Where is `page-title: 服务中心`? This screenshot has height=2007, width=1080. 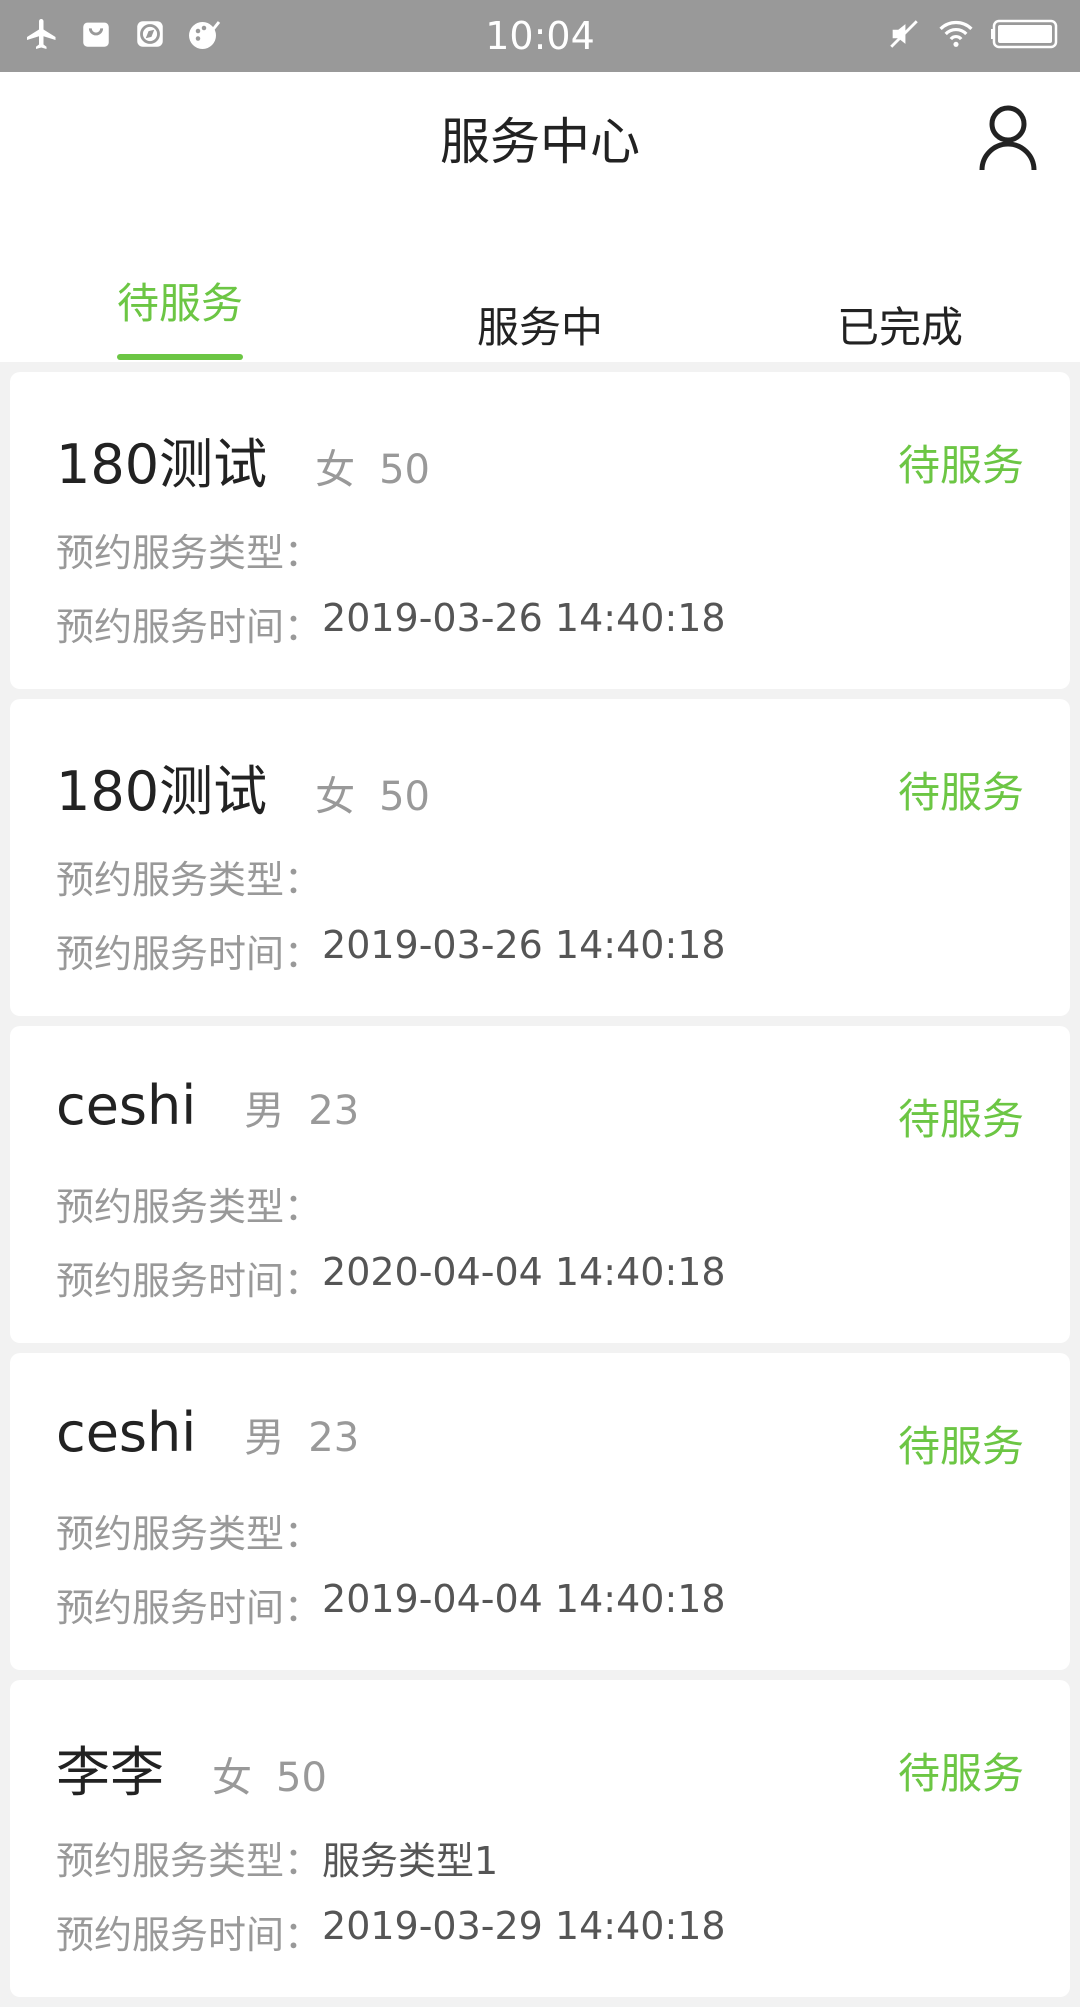 page-title: 服务中心 is located at coordinates (540, 142).